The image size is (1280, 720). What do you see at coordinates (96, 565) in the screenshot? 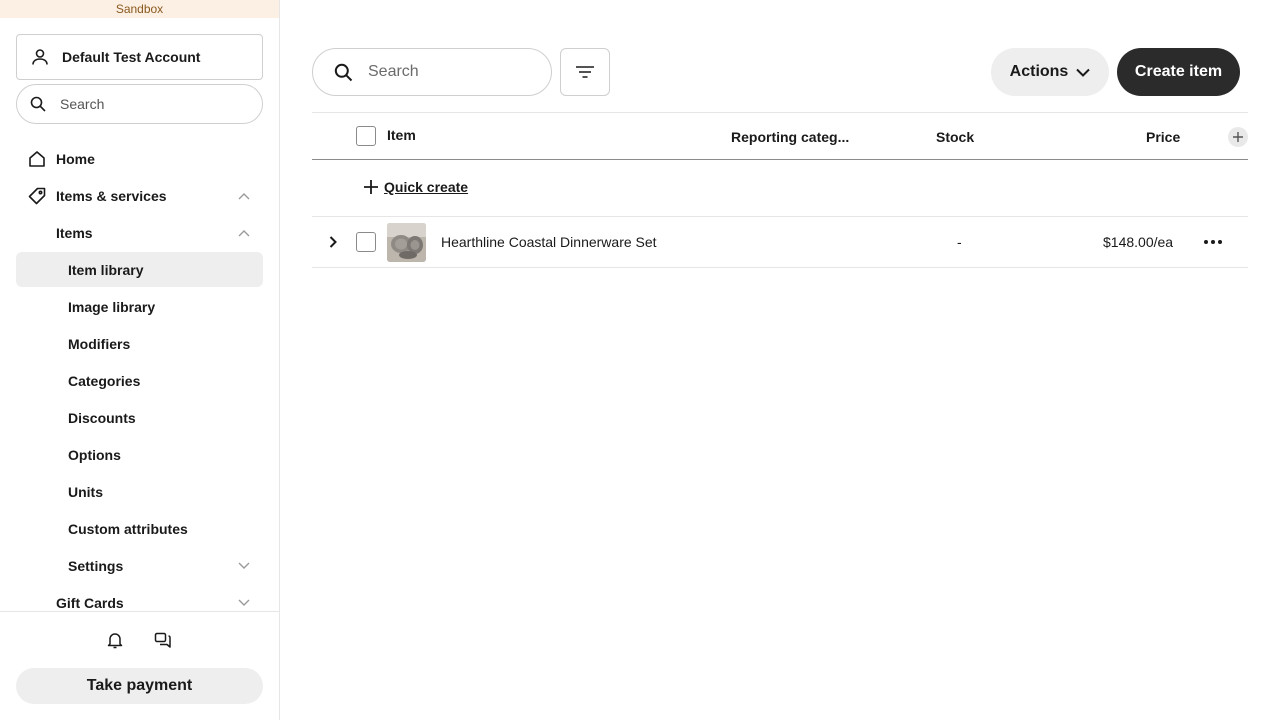
I see `sidebar-item-label: Settings` at bounding box center [96, 565].